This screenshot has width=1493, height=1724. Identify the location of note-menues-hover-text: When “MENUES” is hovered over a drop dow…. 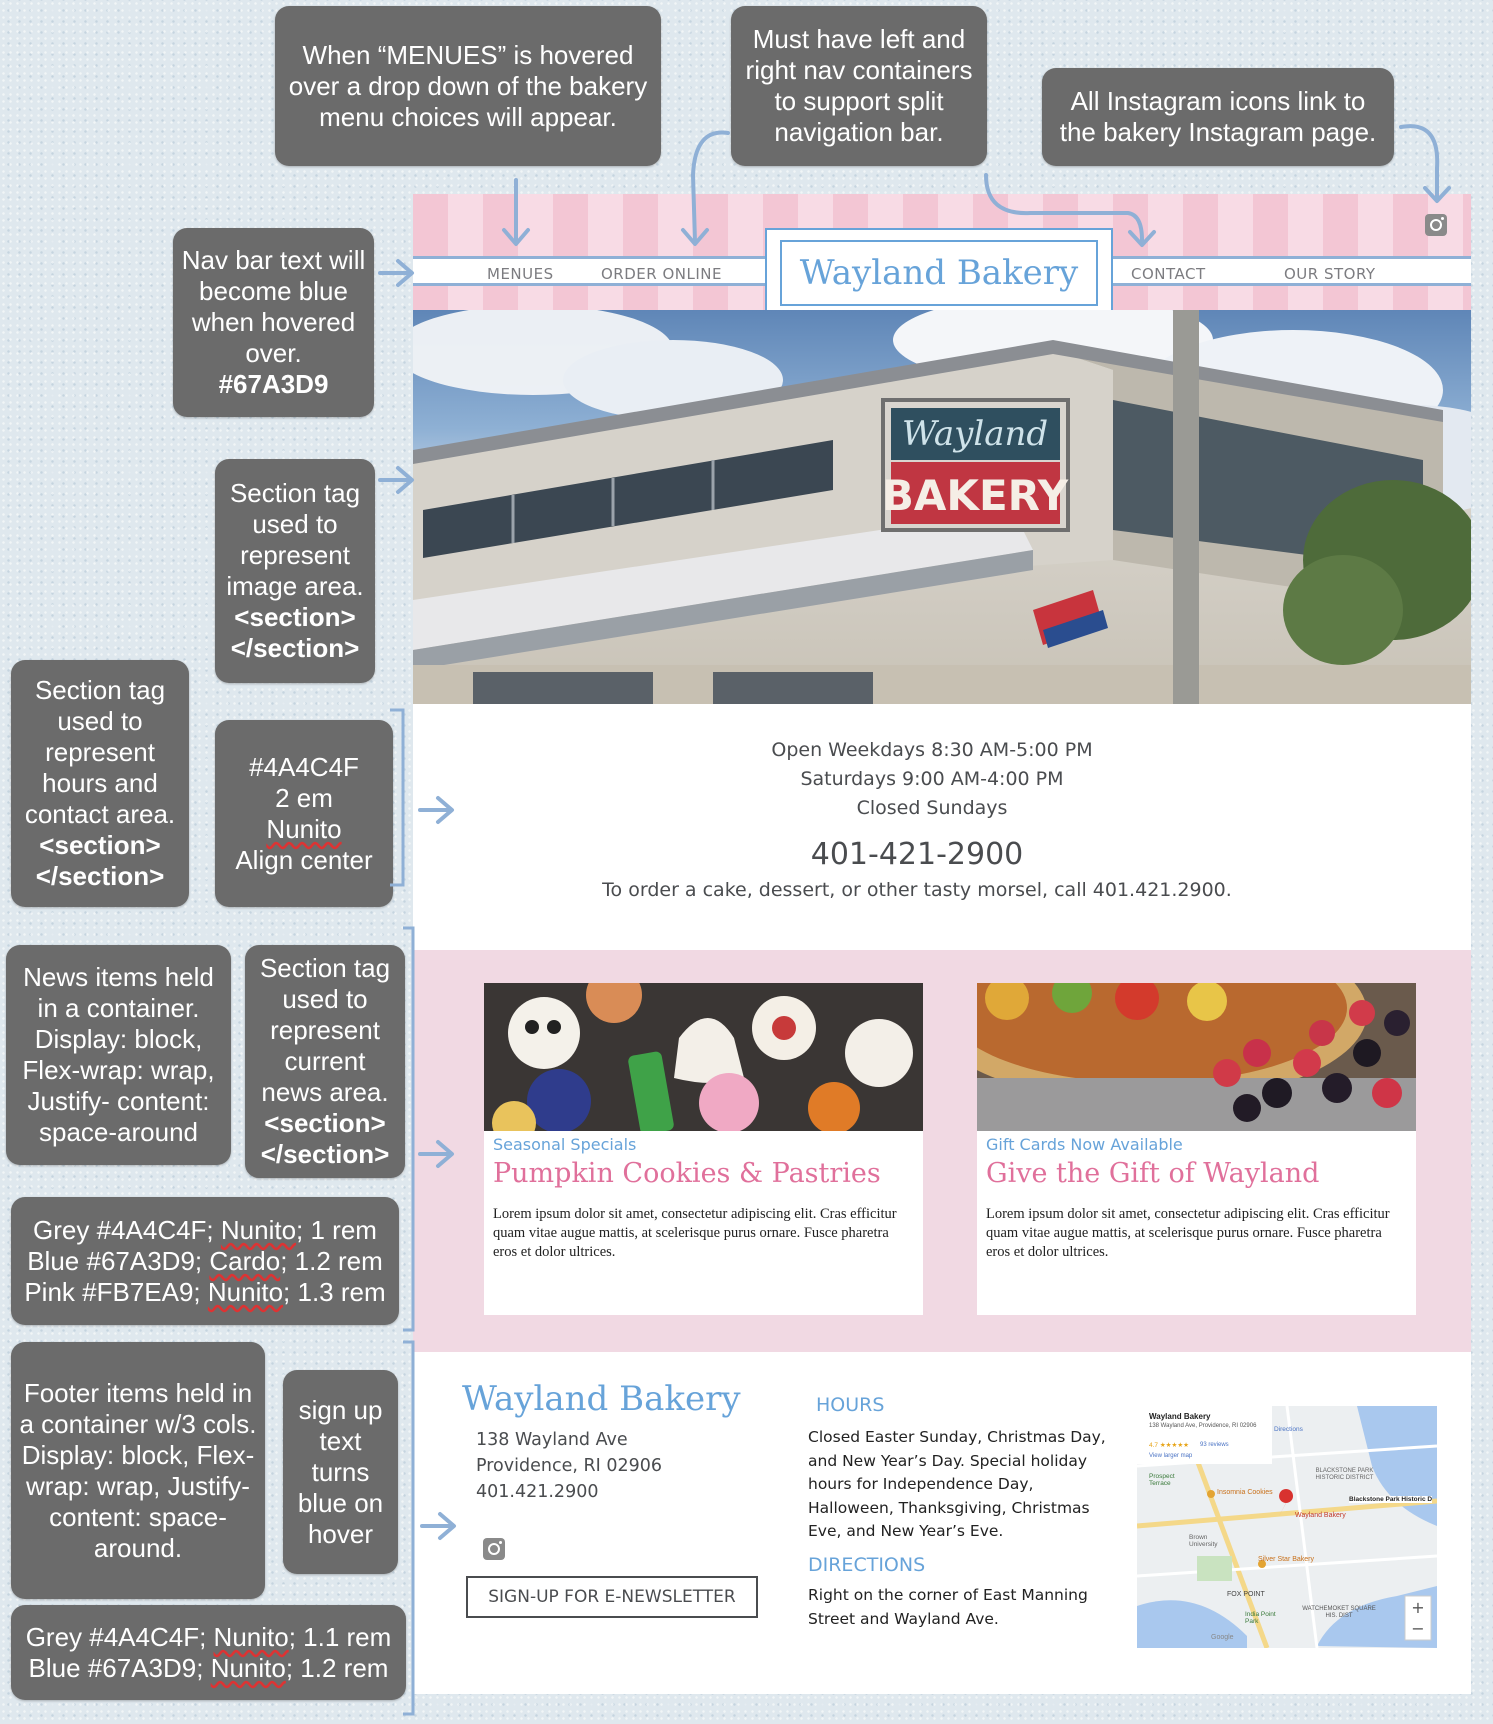
(468, 85).